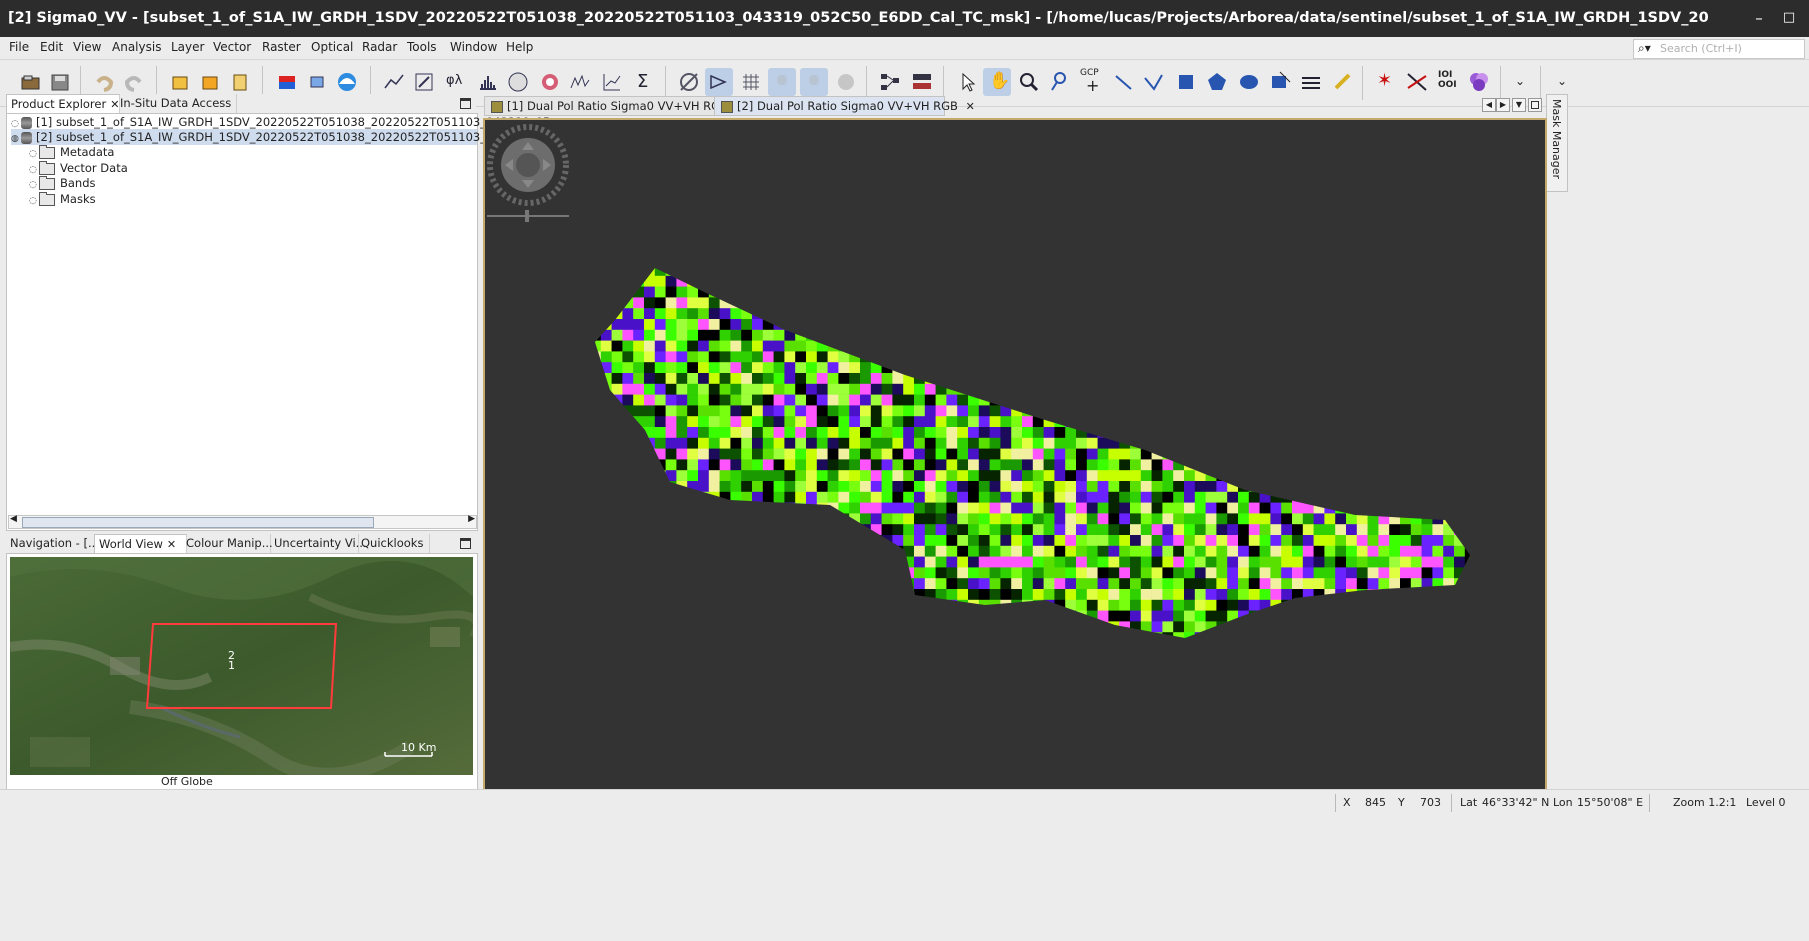  I want to click on menu-tools: Tools, so click(422, 47).